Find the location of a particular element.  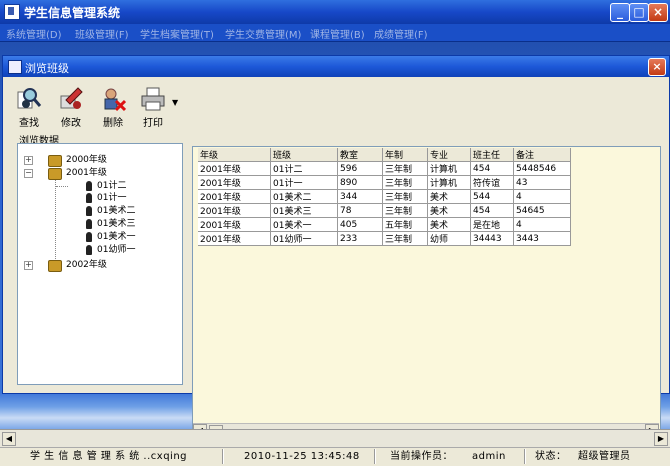

table-row: 2001年级 01美术一 405 五年制 美术 是在地 4 is located at coordinates (384, 224).